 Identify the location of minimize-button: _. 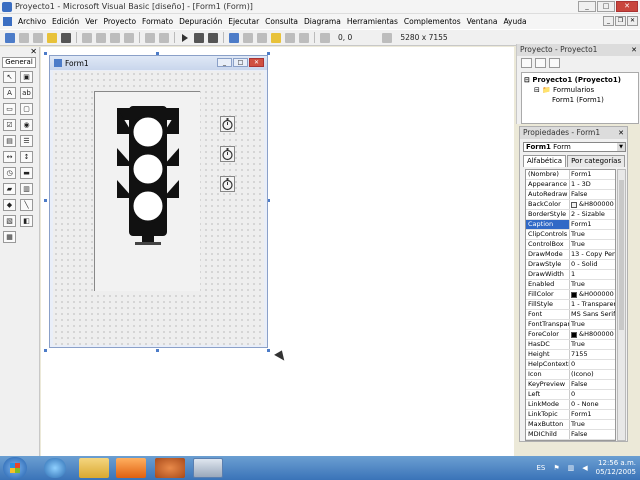
(587, 6).